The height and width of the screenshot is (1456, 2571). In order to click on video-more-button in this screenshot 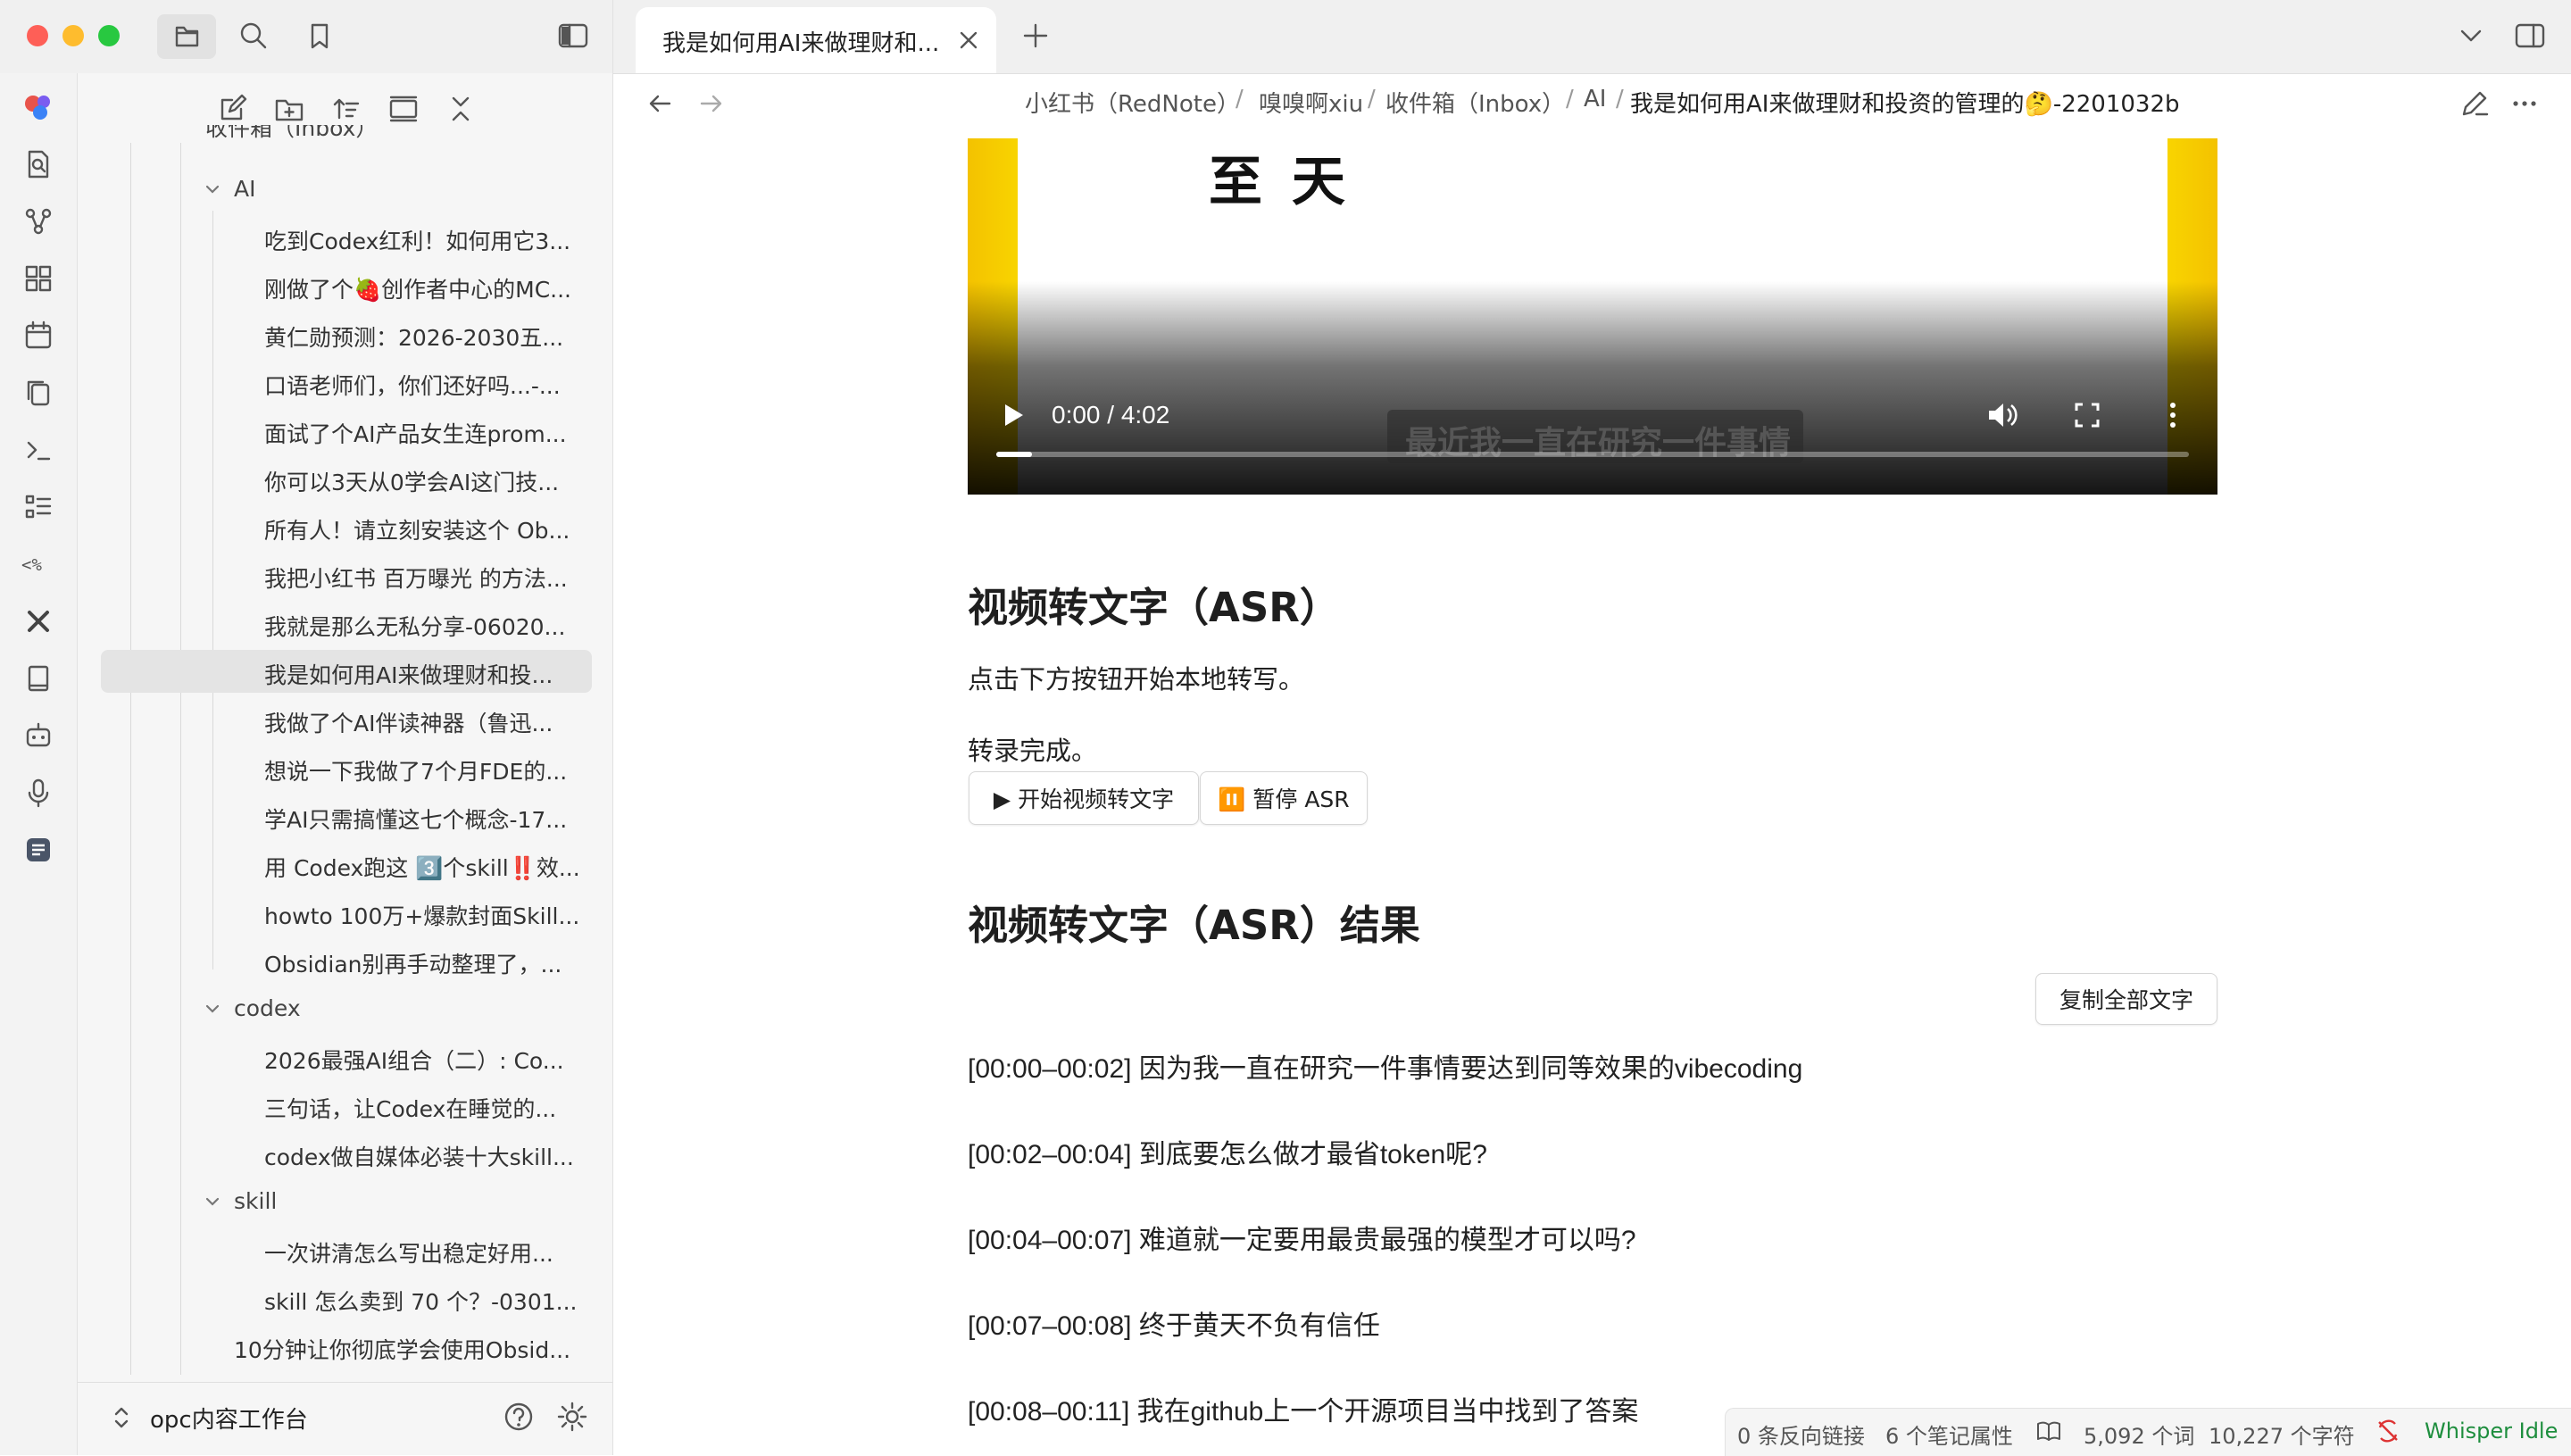, I will do `click(2173, 415)`.